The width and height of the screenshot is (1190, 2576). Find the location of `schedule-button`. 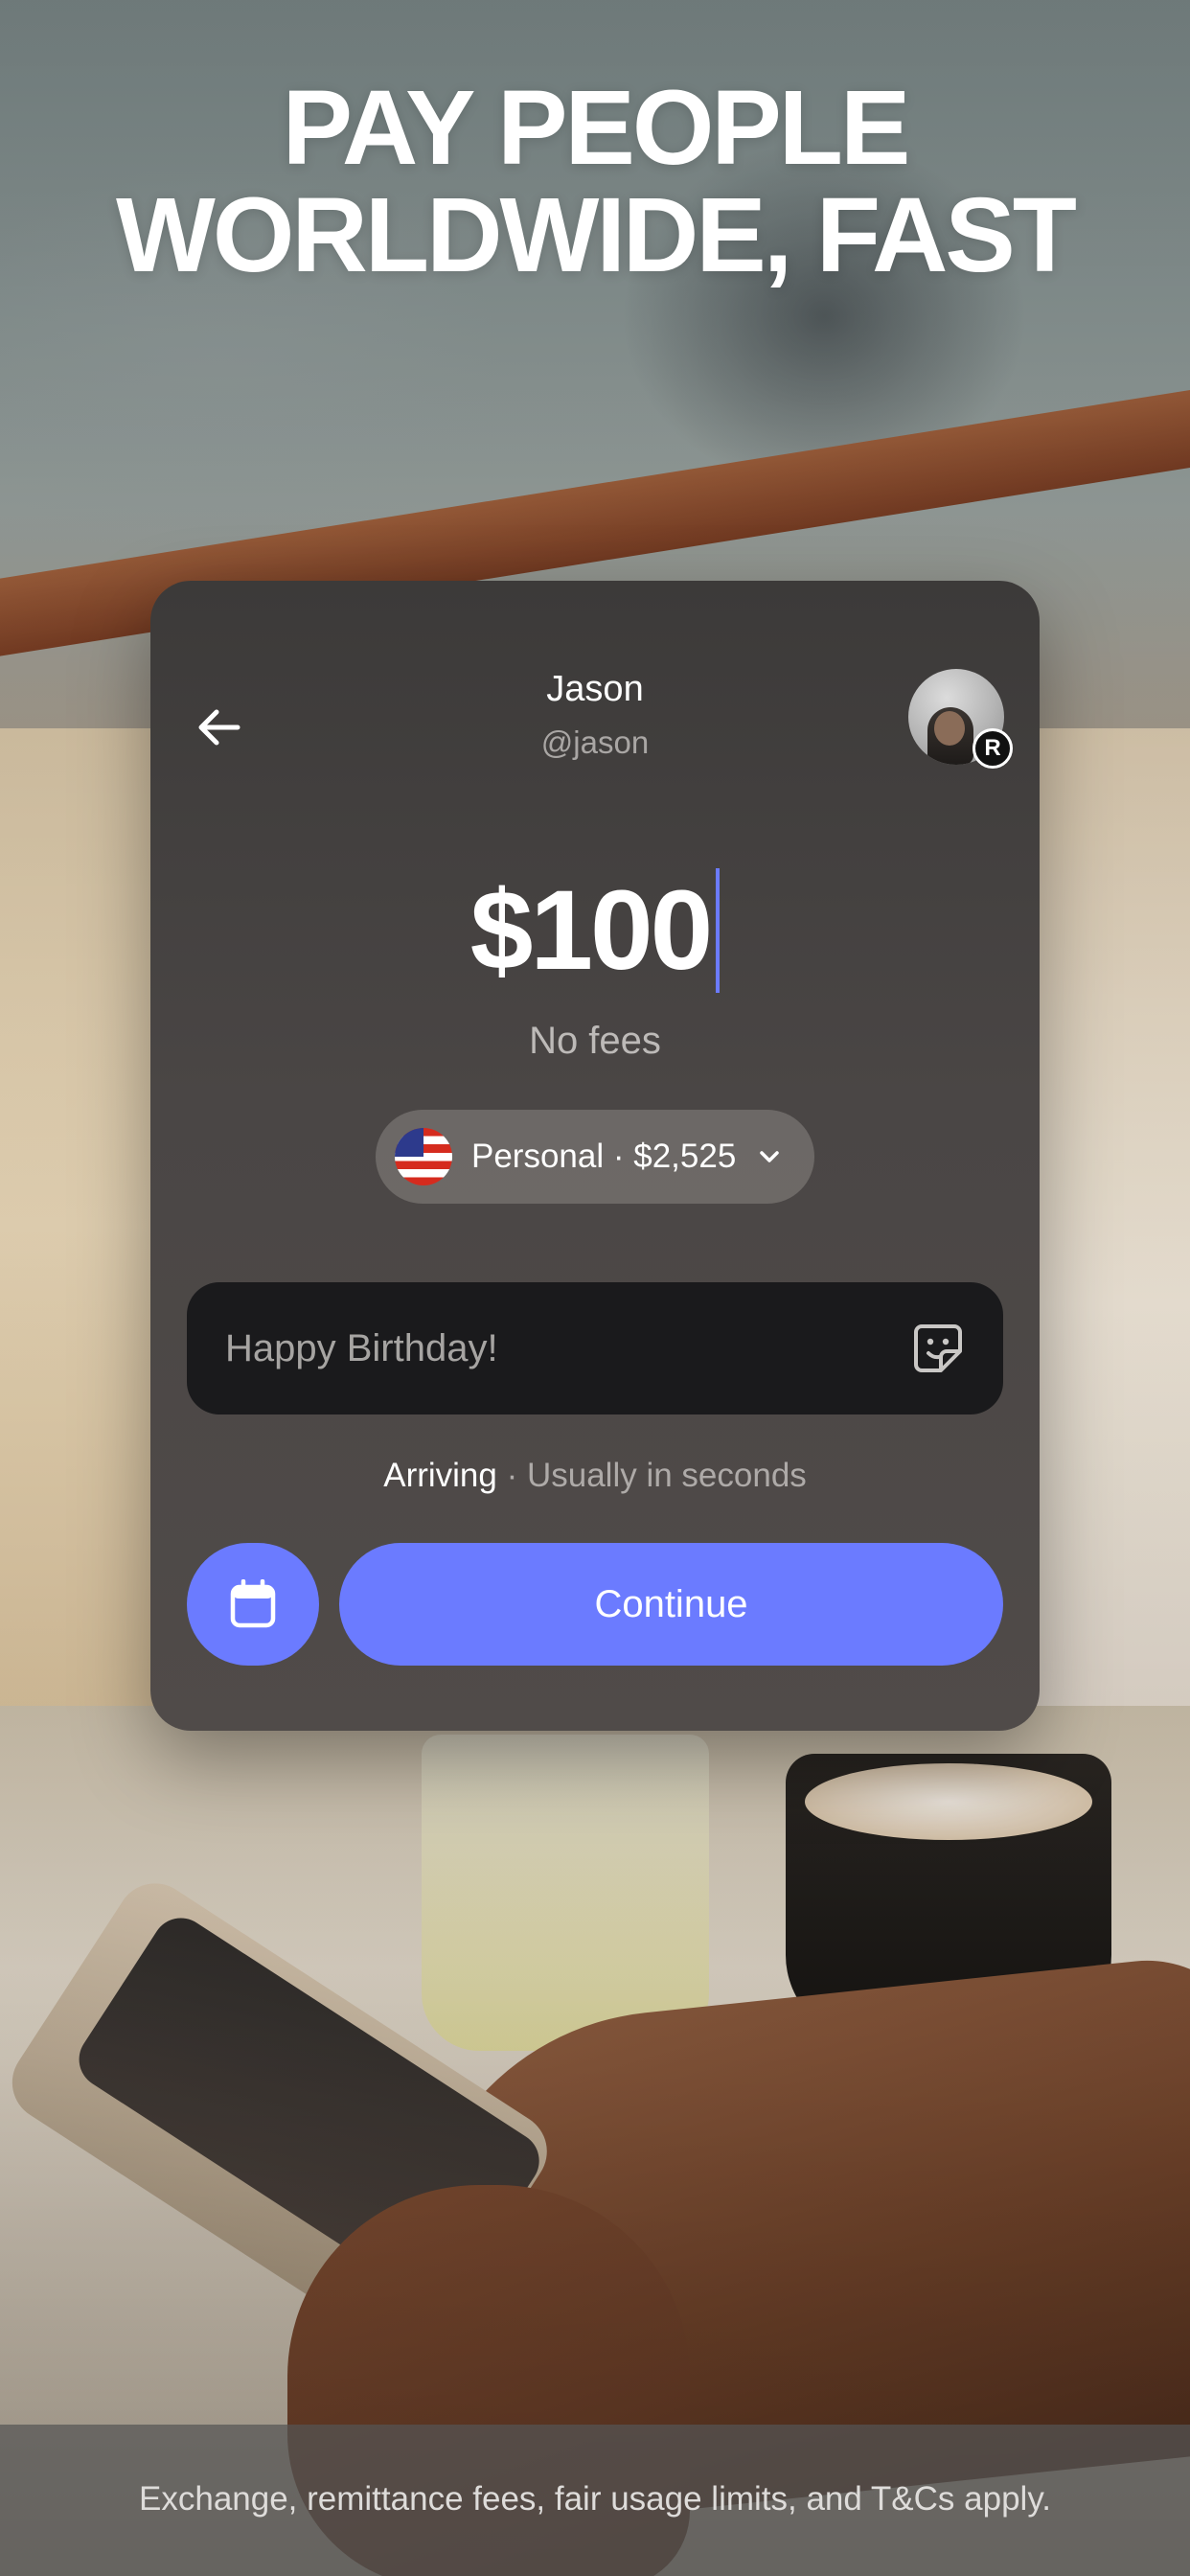

schedule-button is located at coordinates (253, 1604).